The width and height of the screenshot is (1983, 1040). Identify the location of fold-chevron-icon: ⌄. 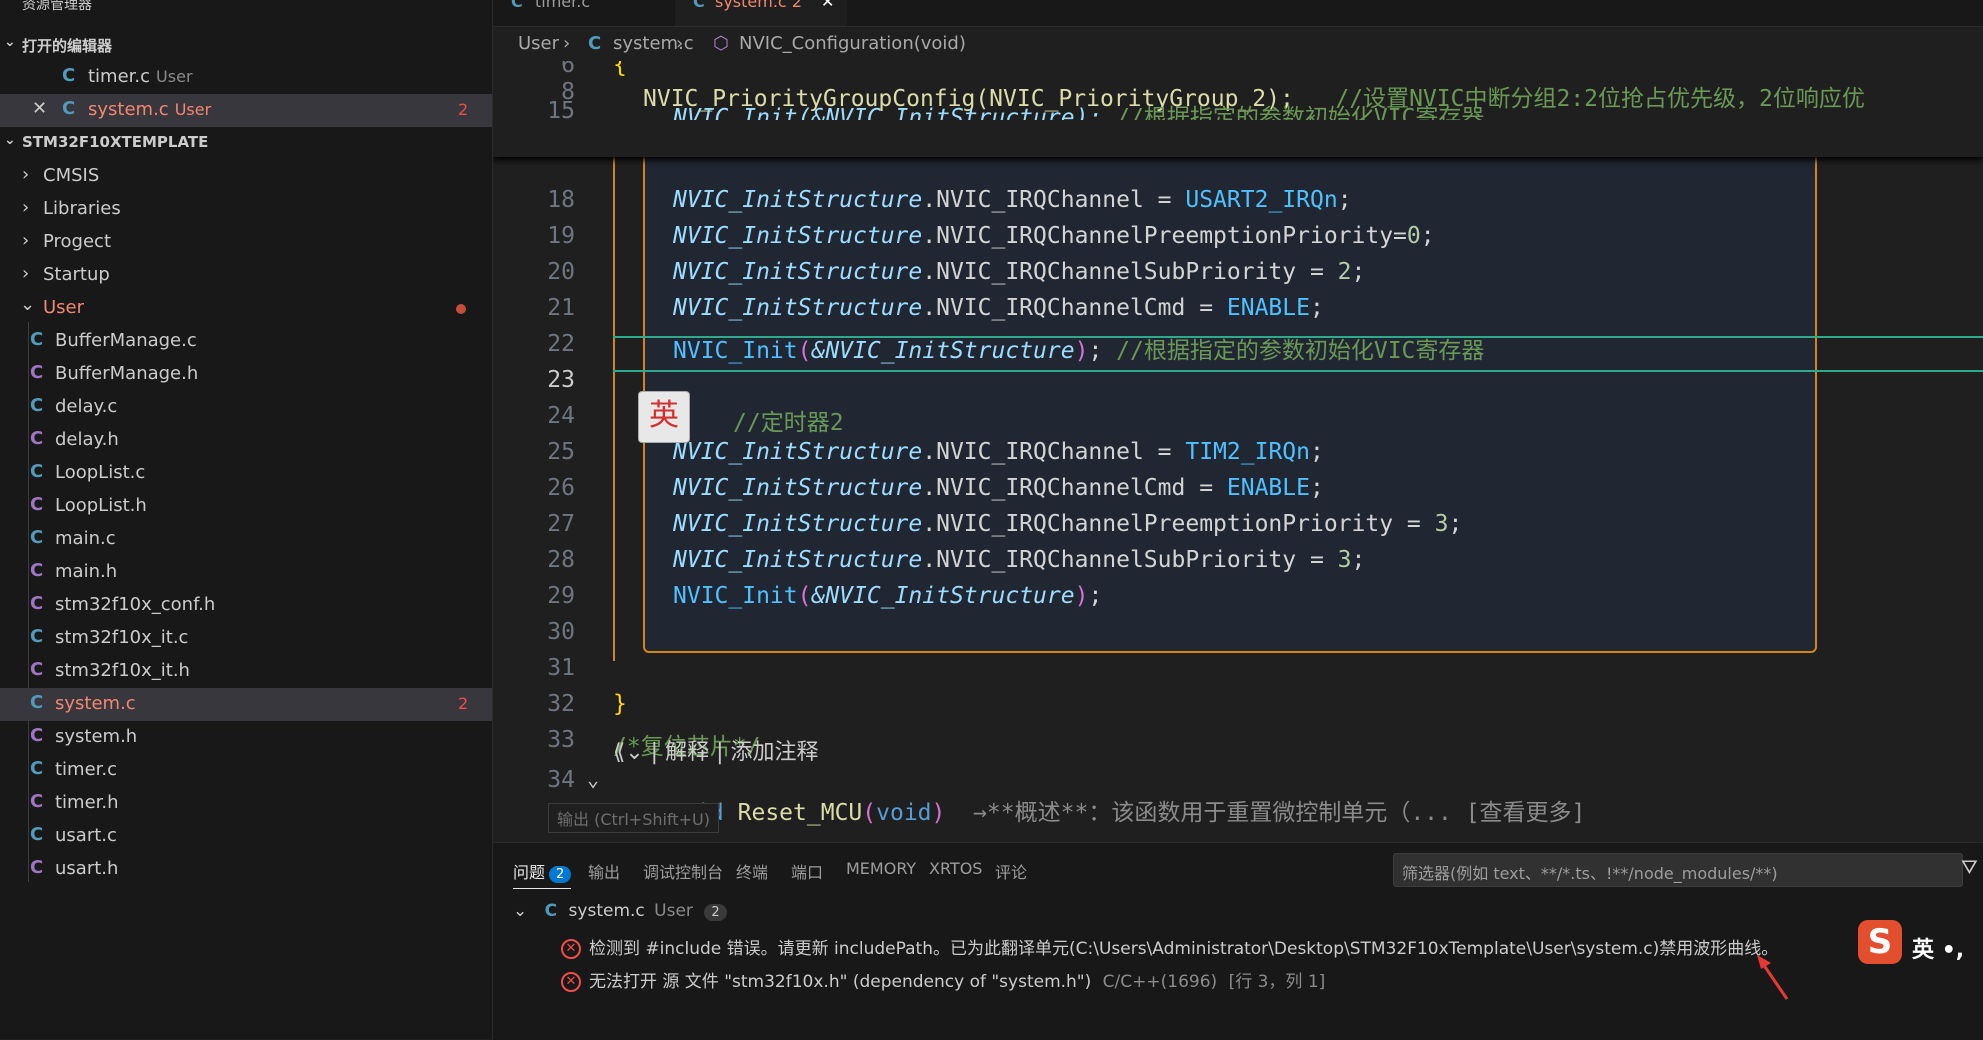
(593, 779).